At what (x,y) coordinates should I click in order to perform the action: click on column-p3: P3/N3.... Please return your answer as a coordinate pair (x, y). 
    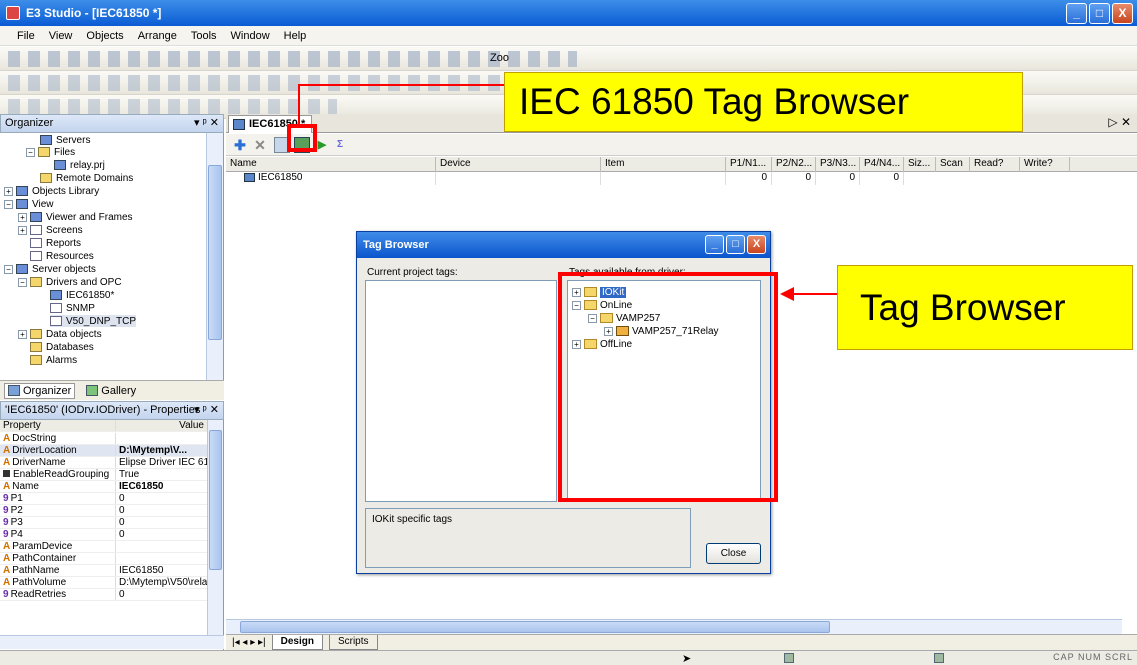
    Looking at the image, I should click on (838, 164).